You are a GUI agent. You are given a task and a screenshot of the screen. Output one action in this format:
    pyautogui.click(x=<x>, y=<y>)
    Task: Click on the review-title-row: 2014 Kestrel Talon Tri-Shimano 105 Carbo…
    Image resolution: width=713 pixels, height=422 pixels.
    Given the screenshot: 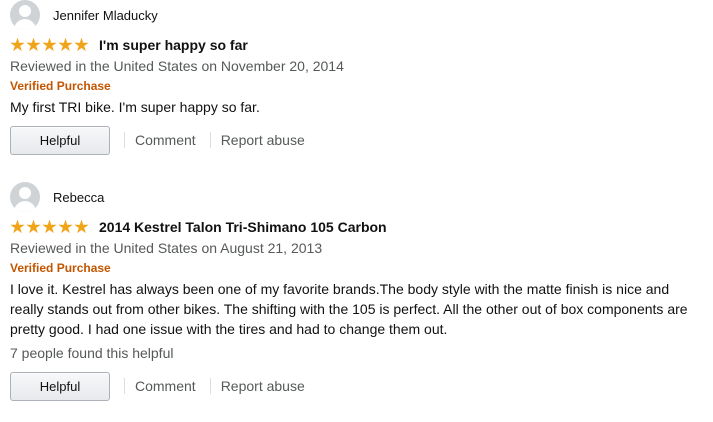 What is the action you would take?
    pyautogui.click(x=355, y=227)
    